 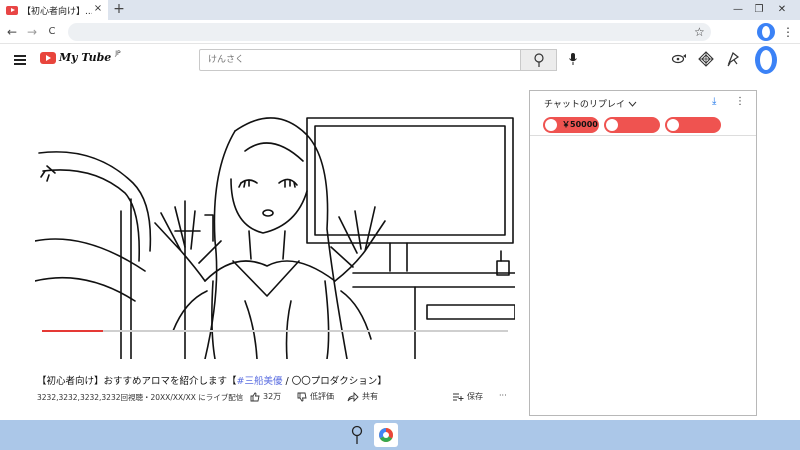 I want to click on chat-menu-icon: ⋮, so click(x=740, y=101).